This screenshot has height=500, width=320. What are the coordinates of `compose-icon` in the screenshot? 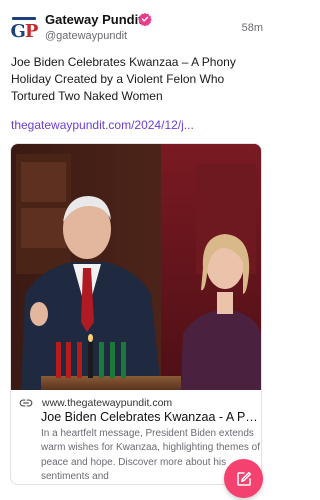 It's located at (243, 478).